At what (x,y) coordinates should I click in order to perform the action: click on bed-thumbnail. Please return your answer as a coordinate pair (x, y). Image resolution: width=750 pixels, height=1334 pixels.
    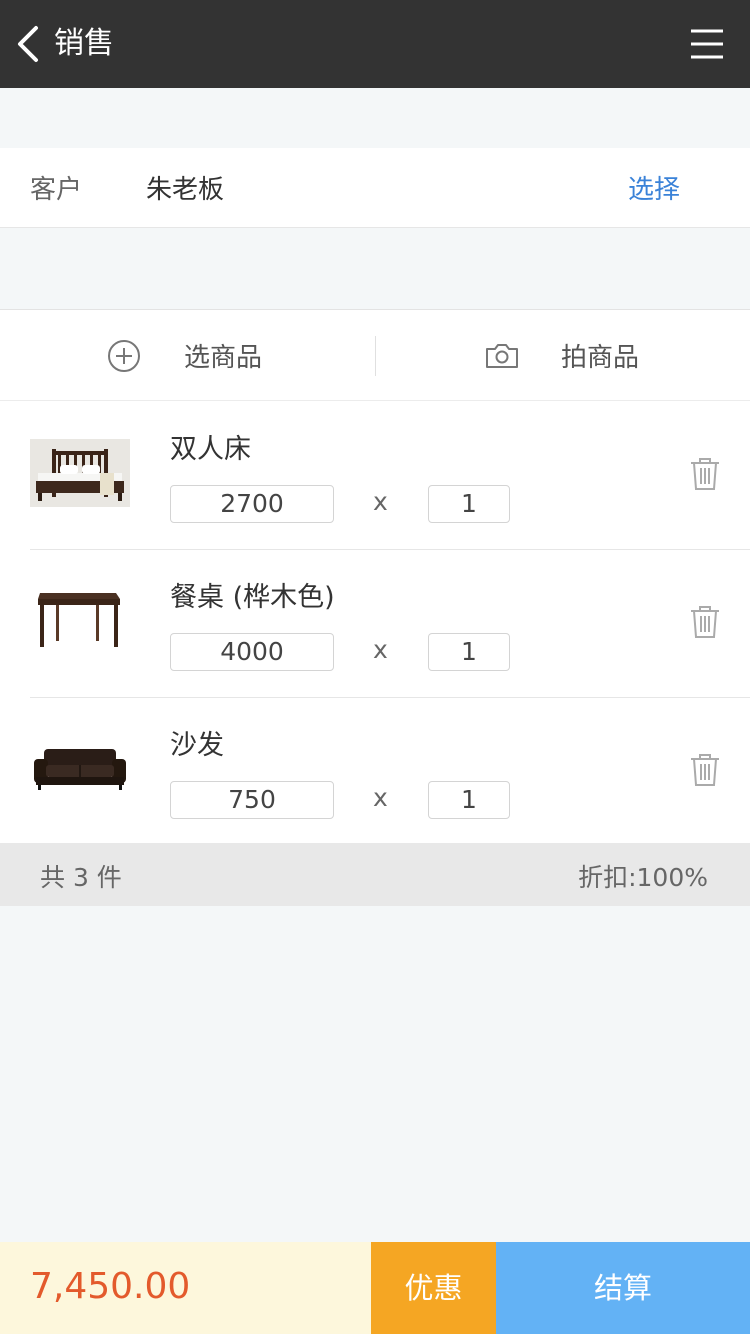
    Looking at the image, I should click on (80, 473).